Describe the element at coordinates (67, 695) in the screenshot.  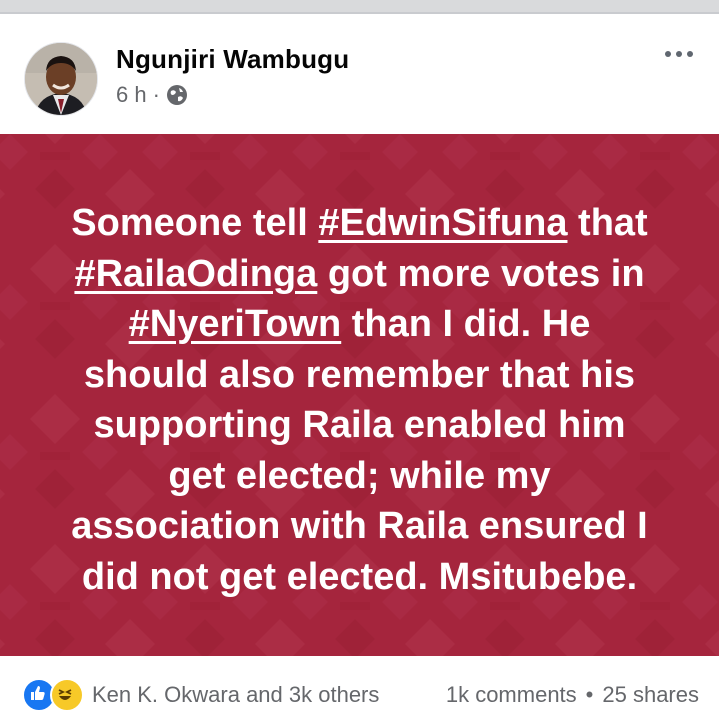
I see `haha-icon` at that location.